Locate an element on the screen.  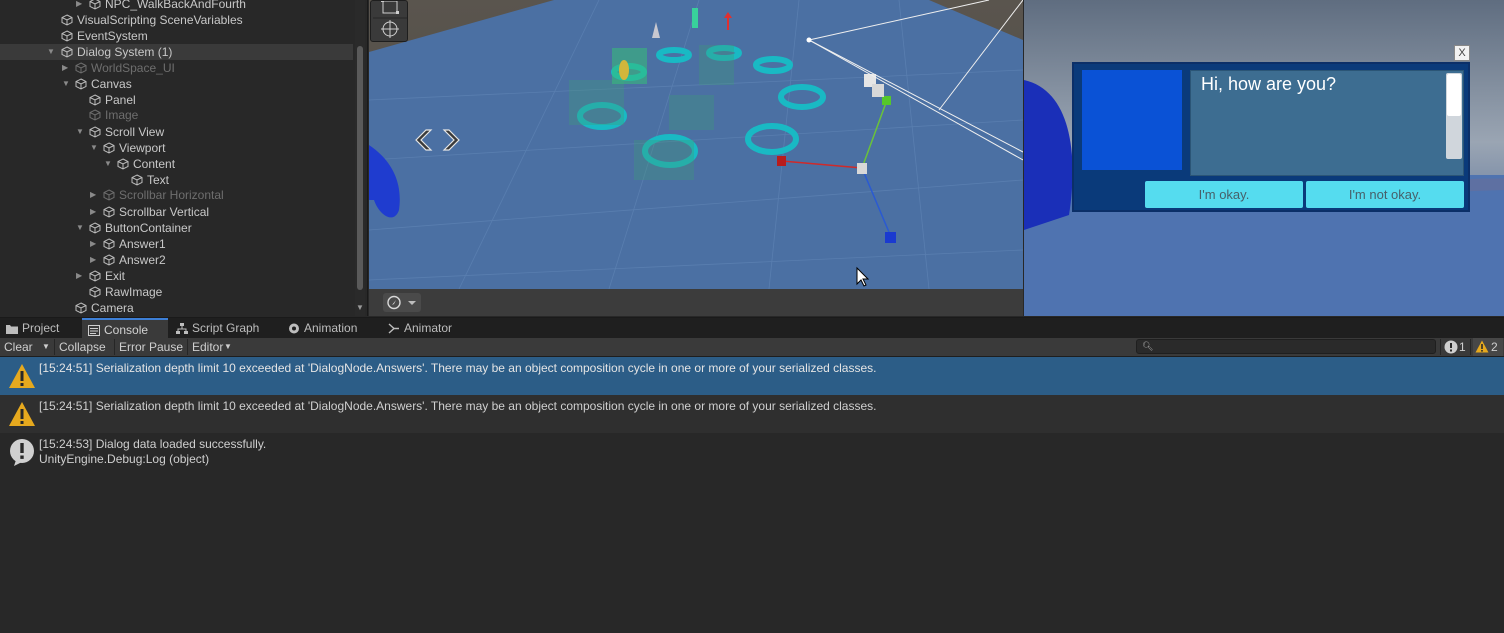
hierarchy-item-rawimage: RawImage is located at coordinates (176, 292).